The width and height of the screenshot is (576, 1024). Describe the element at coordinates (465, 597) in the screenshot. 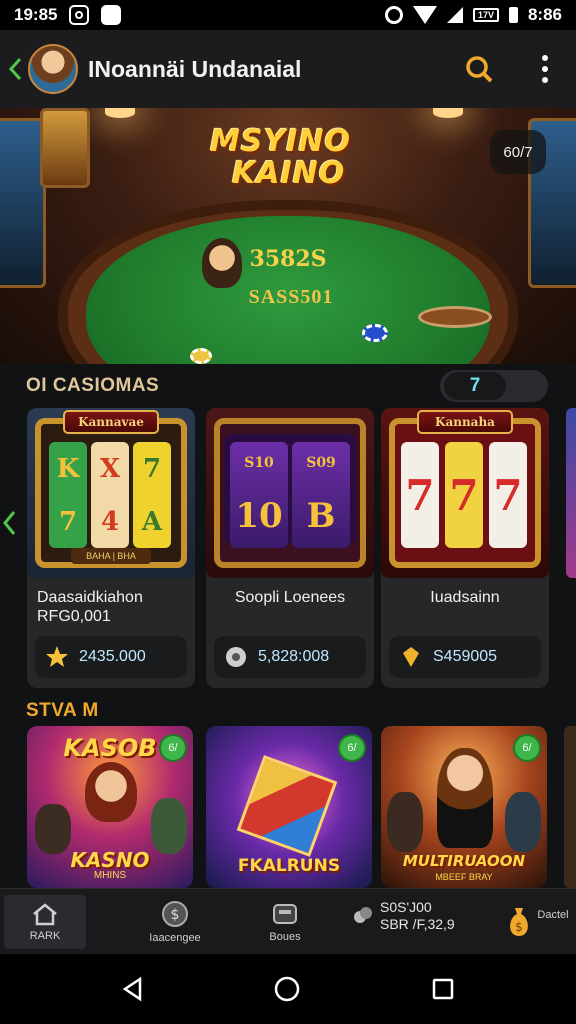

I see `game-name: Iuadsainn` at that location.